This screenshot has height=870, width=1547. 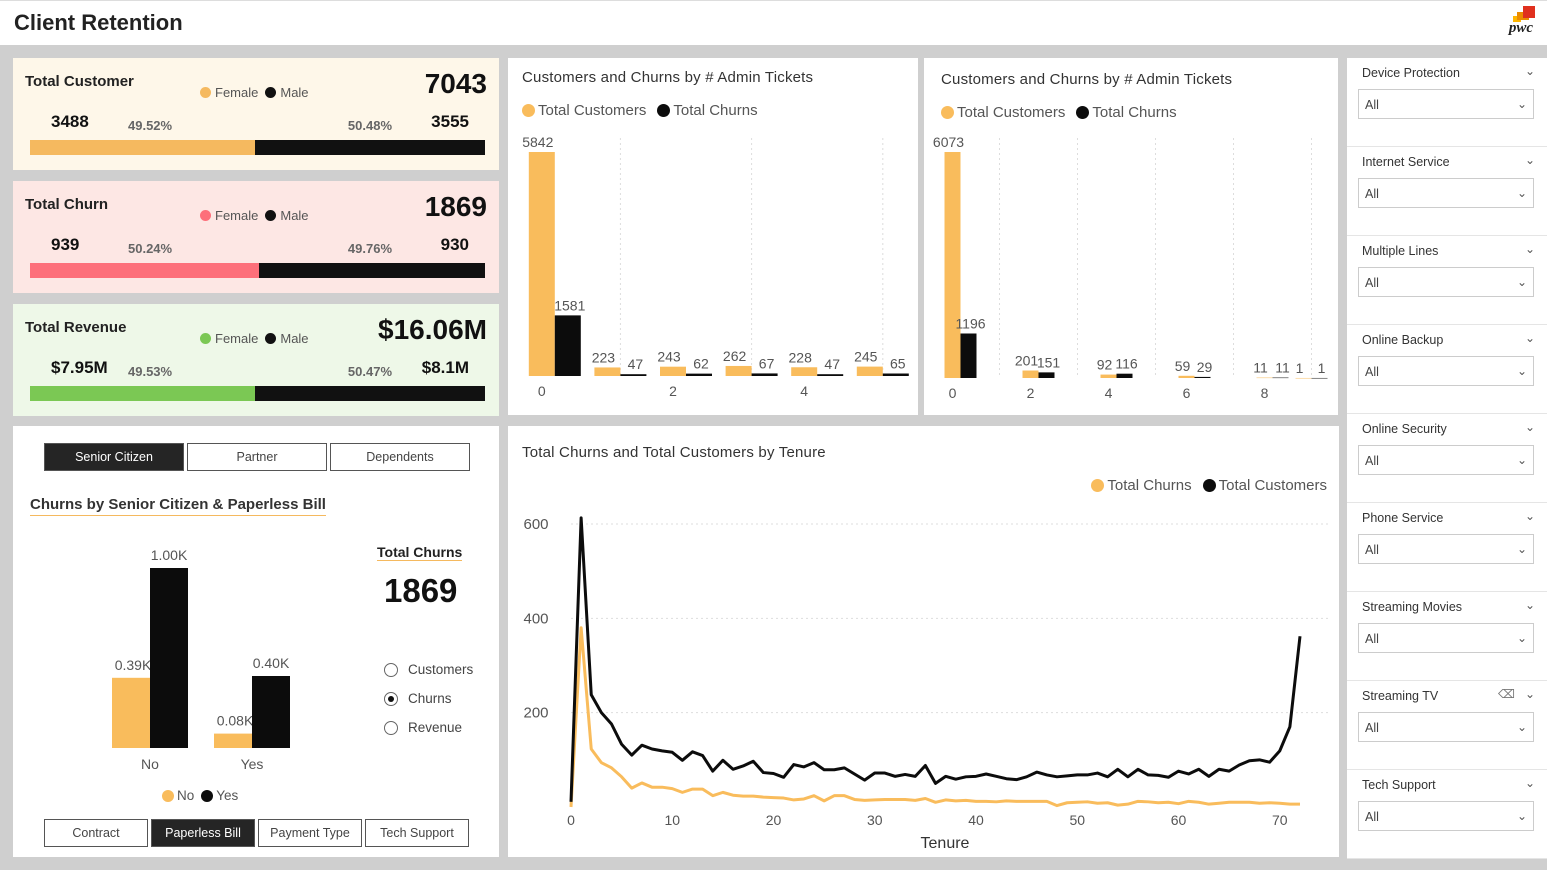 What do you see at coordinates (1446, 727) in the screenshot?
I see `streaming-tv-dropdown: All ⌄` at bounding box center [1446, 727].